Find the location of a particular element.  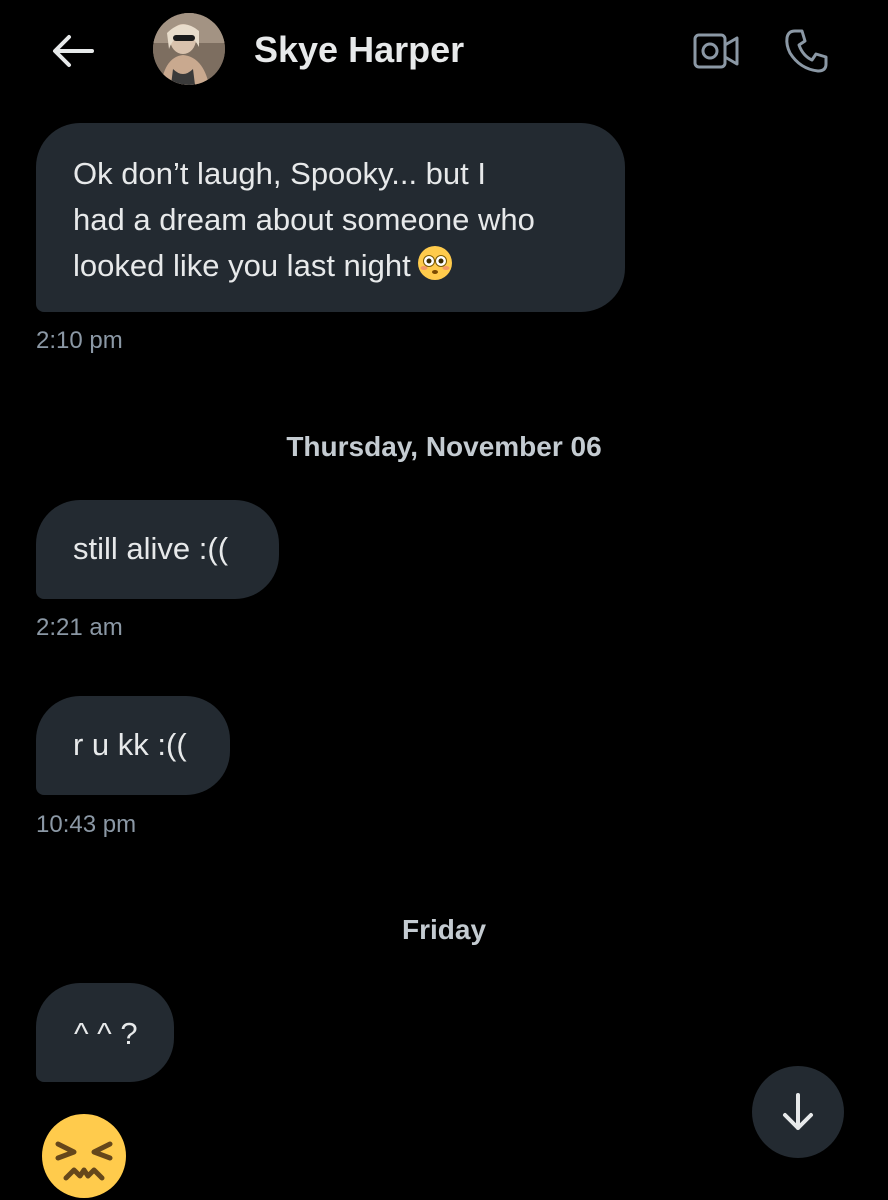

contact-name: Skye Harper is located at coordinates (359, 50).